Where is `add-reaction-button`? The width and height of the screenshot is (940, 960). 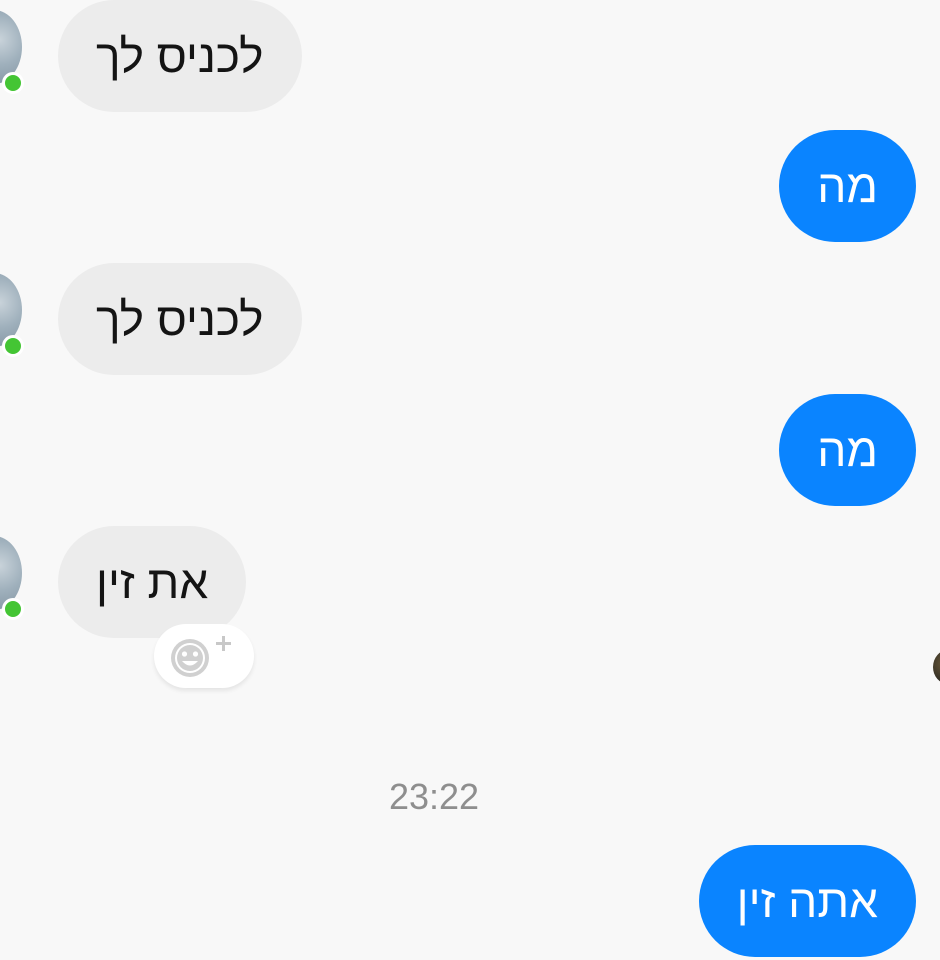 add-reaction-button is located at coordinates (204, 656).